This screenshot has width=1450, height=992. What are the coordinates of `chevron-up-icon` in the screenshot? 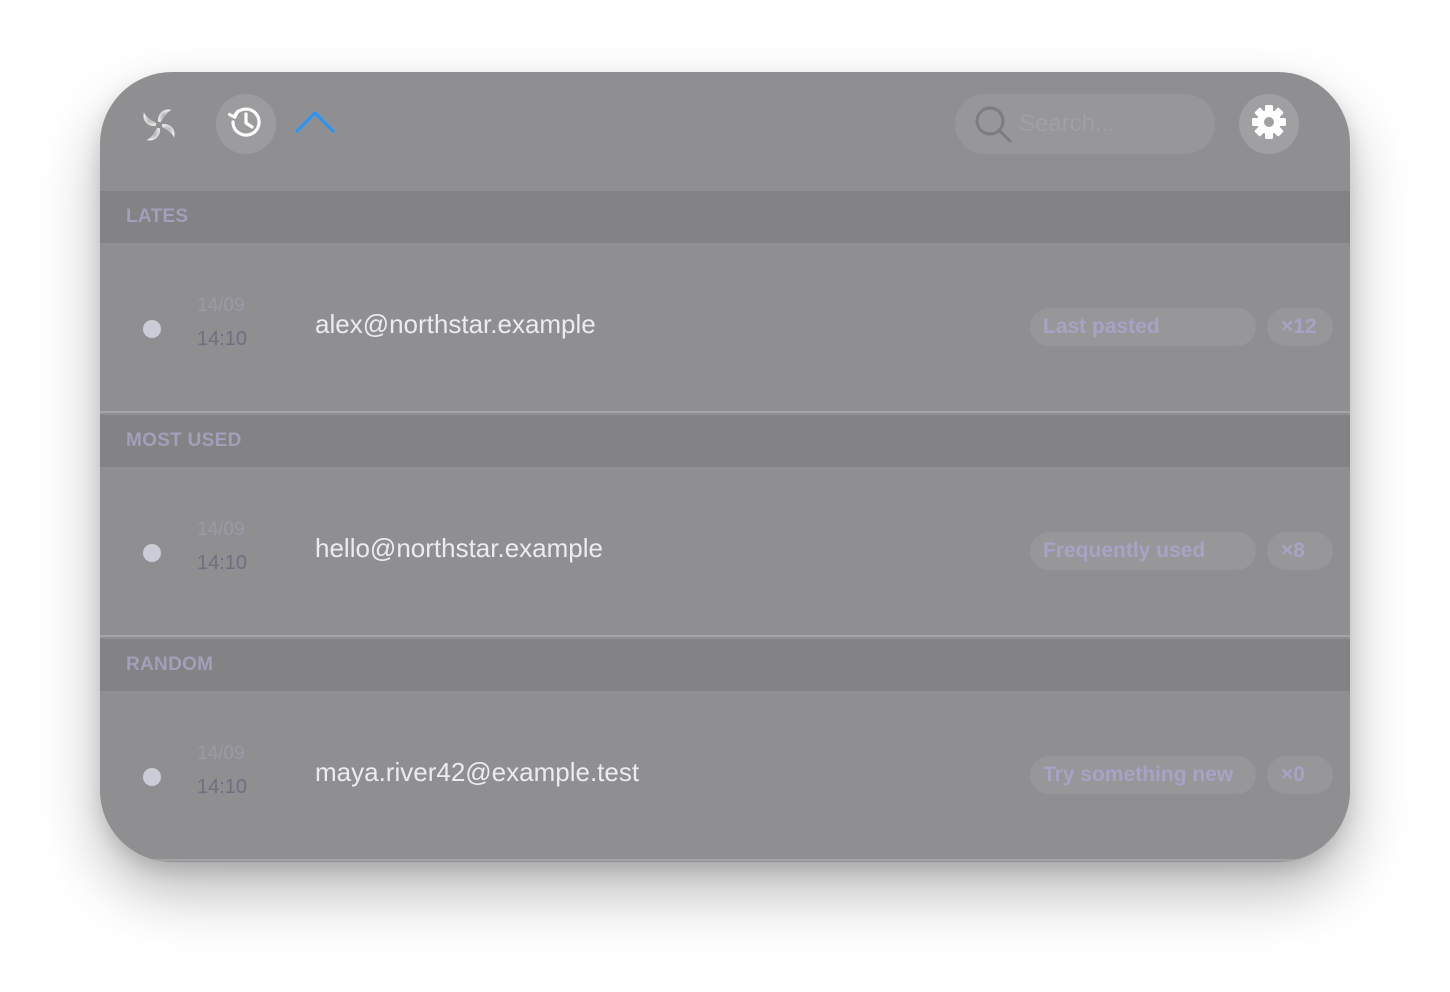 It's located at (315, 124).